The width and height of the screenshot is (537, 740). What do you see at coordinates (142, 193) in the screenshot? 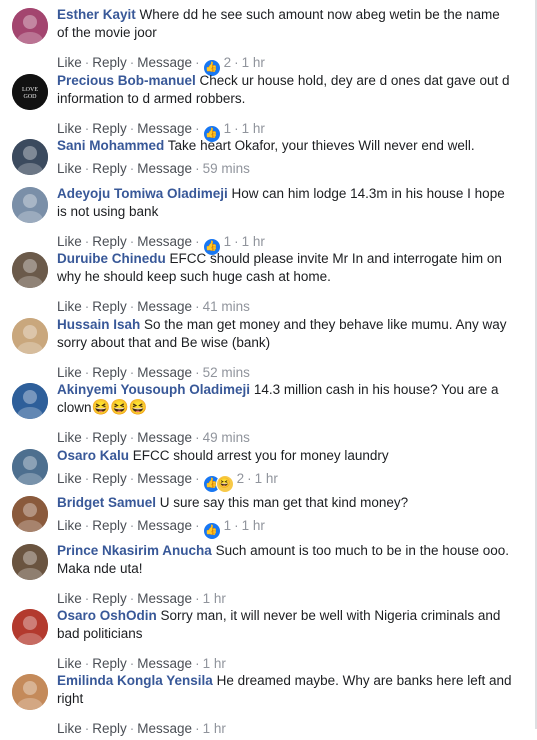
I see `comment-author-link: Adeyoju Tomiwa Oladimeji` at bounding box center [142, 193].